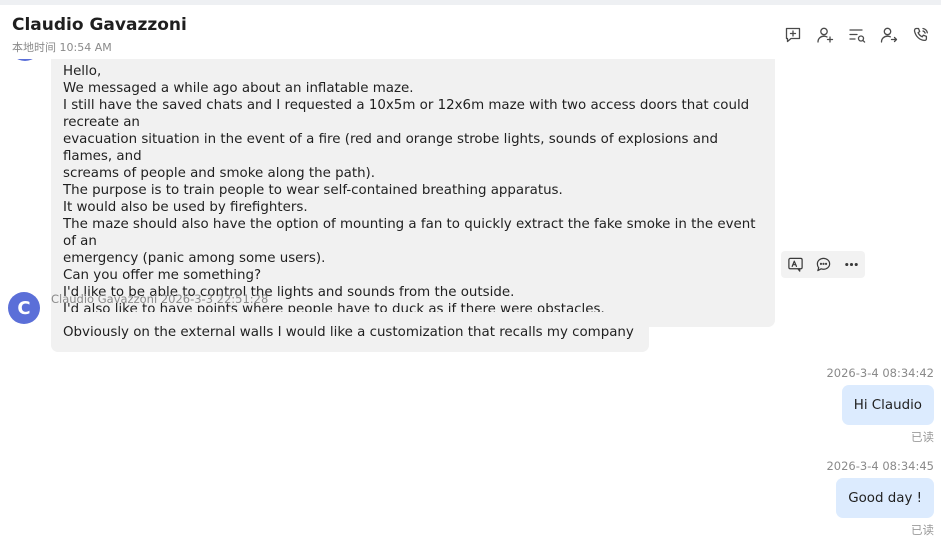 Image resolution: width=941 pixels, height=552 pixels. What do you see at coordinates (880, 466) in the screenshot?
I see `message-time: 2026-3-4 08:34:45` at bounding box center [880, 466].